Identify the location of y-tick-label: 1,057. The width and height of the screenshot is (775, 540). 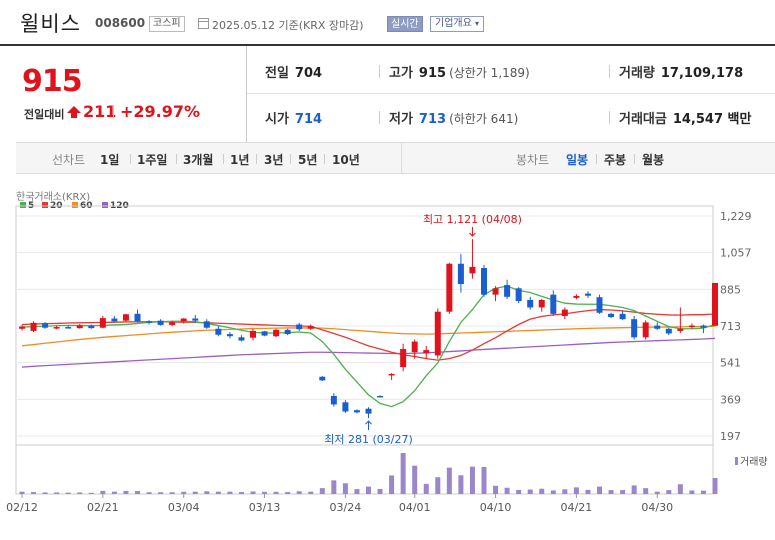
(736, 253).